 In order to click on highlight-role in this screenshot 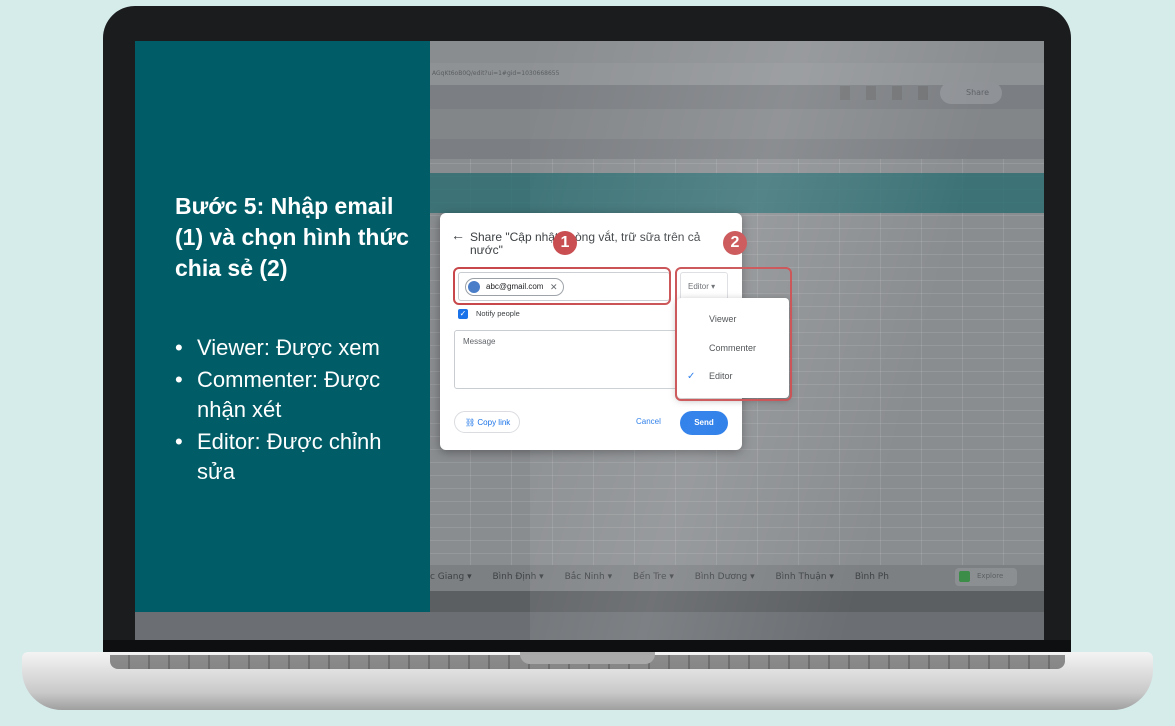, I will do `click(733, 334)`.